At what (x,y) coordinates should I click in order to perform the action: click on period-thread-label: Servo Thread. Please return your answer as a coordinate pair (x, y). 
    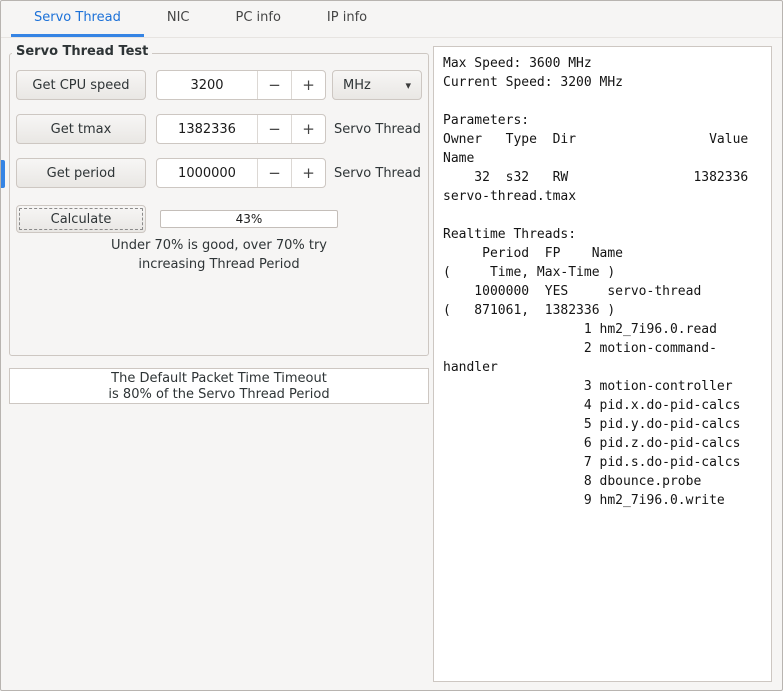
    Looking at the image, I should click on (377, 173).